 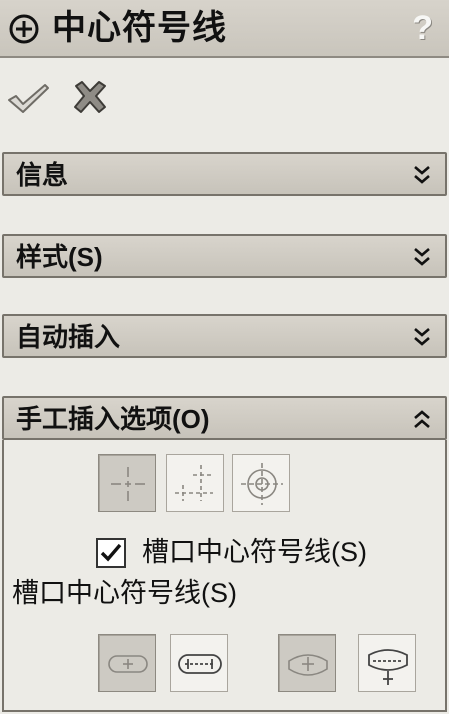 I want to click on linear-center-mark-icon, so click(x=194, y=483).